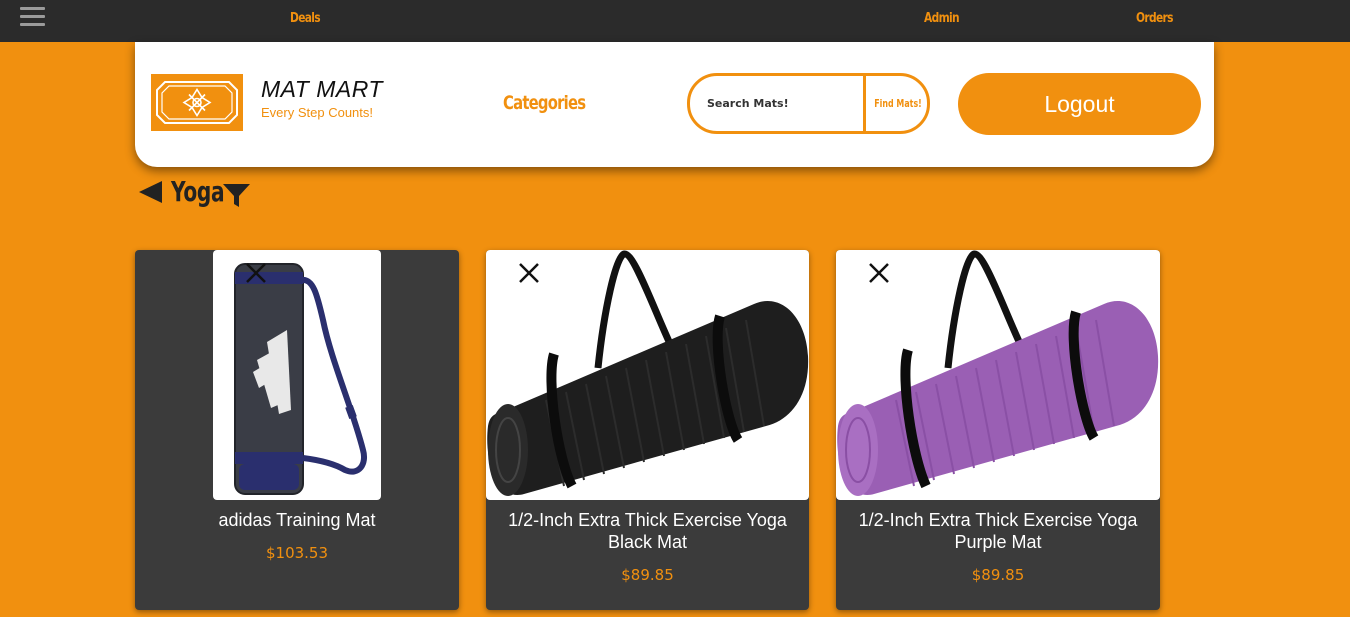 The image size is (1350, 617). Describe the element at coordinates (198, 191) in the screenshot. I see `category-title: Yoga` at that location.